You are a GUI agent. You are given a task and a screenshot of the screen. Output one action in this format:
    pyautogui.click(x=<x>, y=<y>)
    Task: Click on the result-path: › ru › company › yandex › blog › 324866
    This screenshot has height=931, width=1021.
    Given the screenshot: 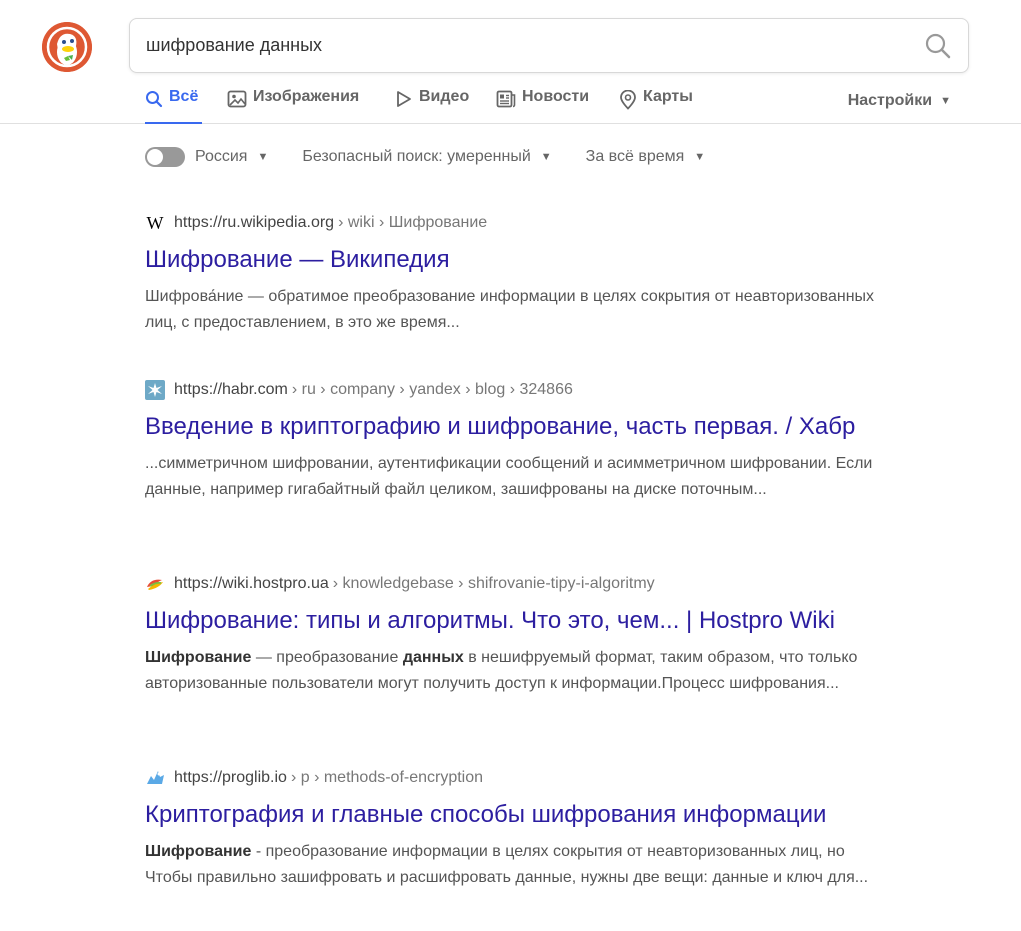 What is the action you would take?
    pyautogui.click(x=432, y=389)
    